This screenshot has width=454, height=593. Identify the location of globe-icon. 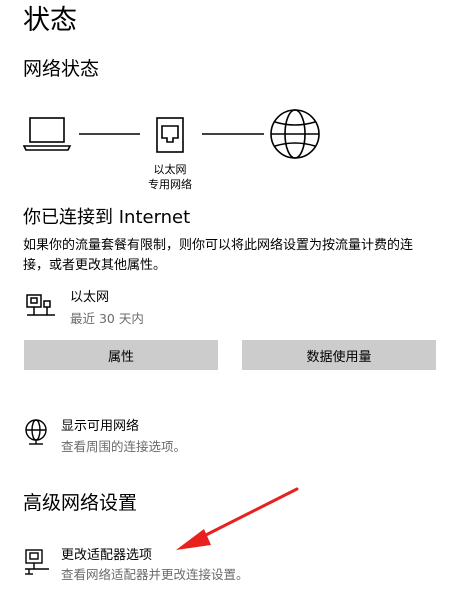
(295, 134).